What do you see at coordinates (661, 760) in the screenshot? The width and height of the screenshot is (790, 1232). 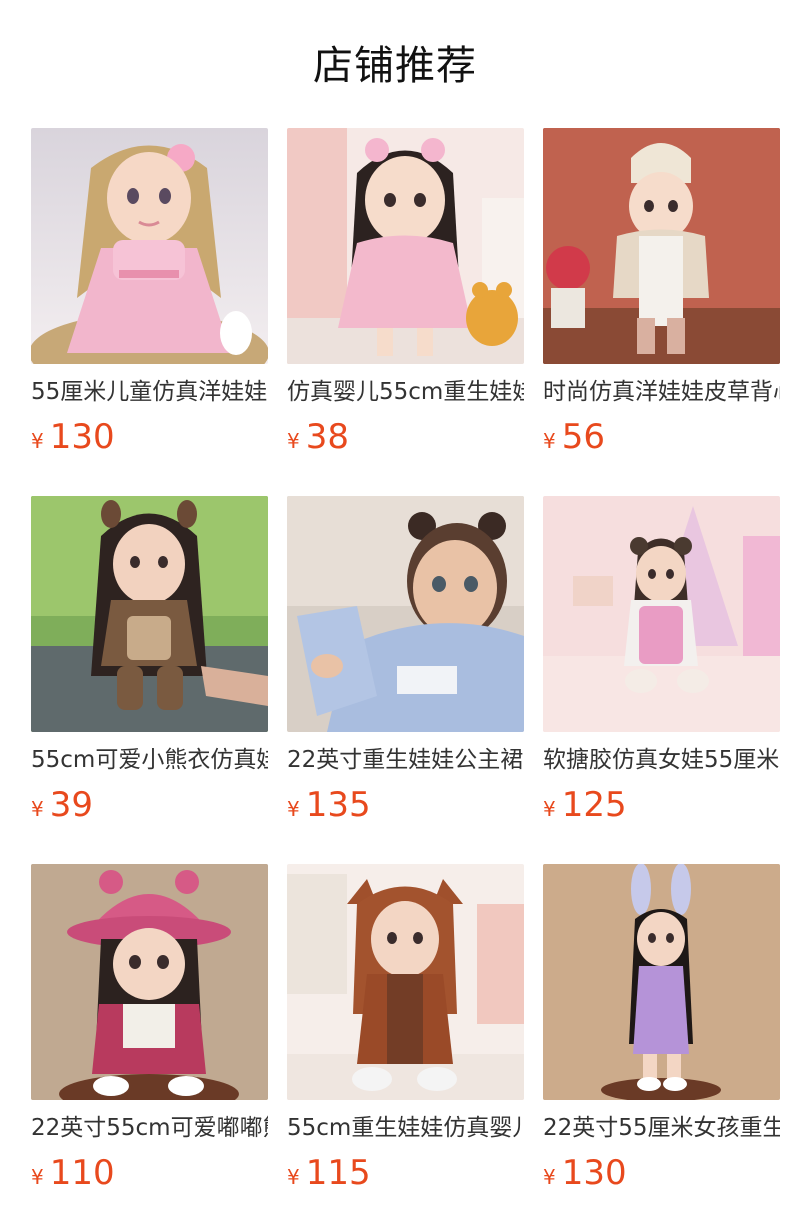 I see `product-name: 软搪胶仿真女娃55厘米` at bounding box center [661, 760].